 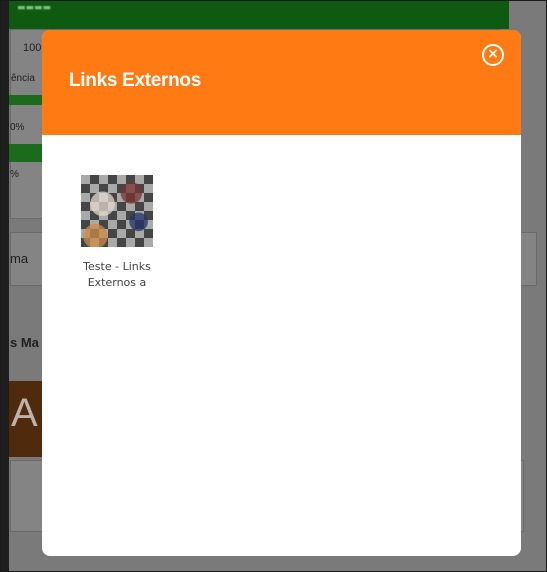 I want to click on bg-banner-letter: A, so click(x=24, y=413).